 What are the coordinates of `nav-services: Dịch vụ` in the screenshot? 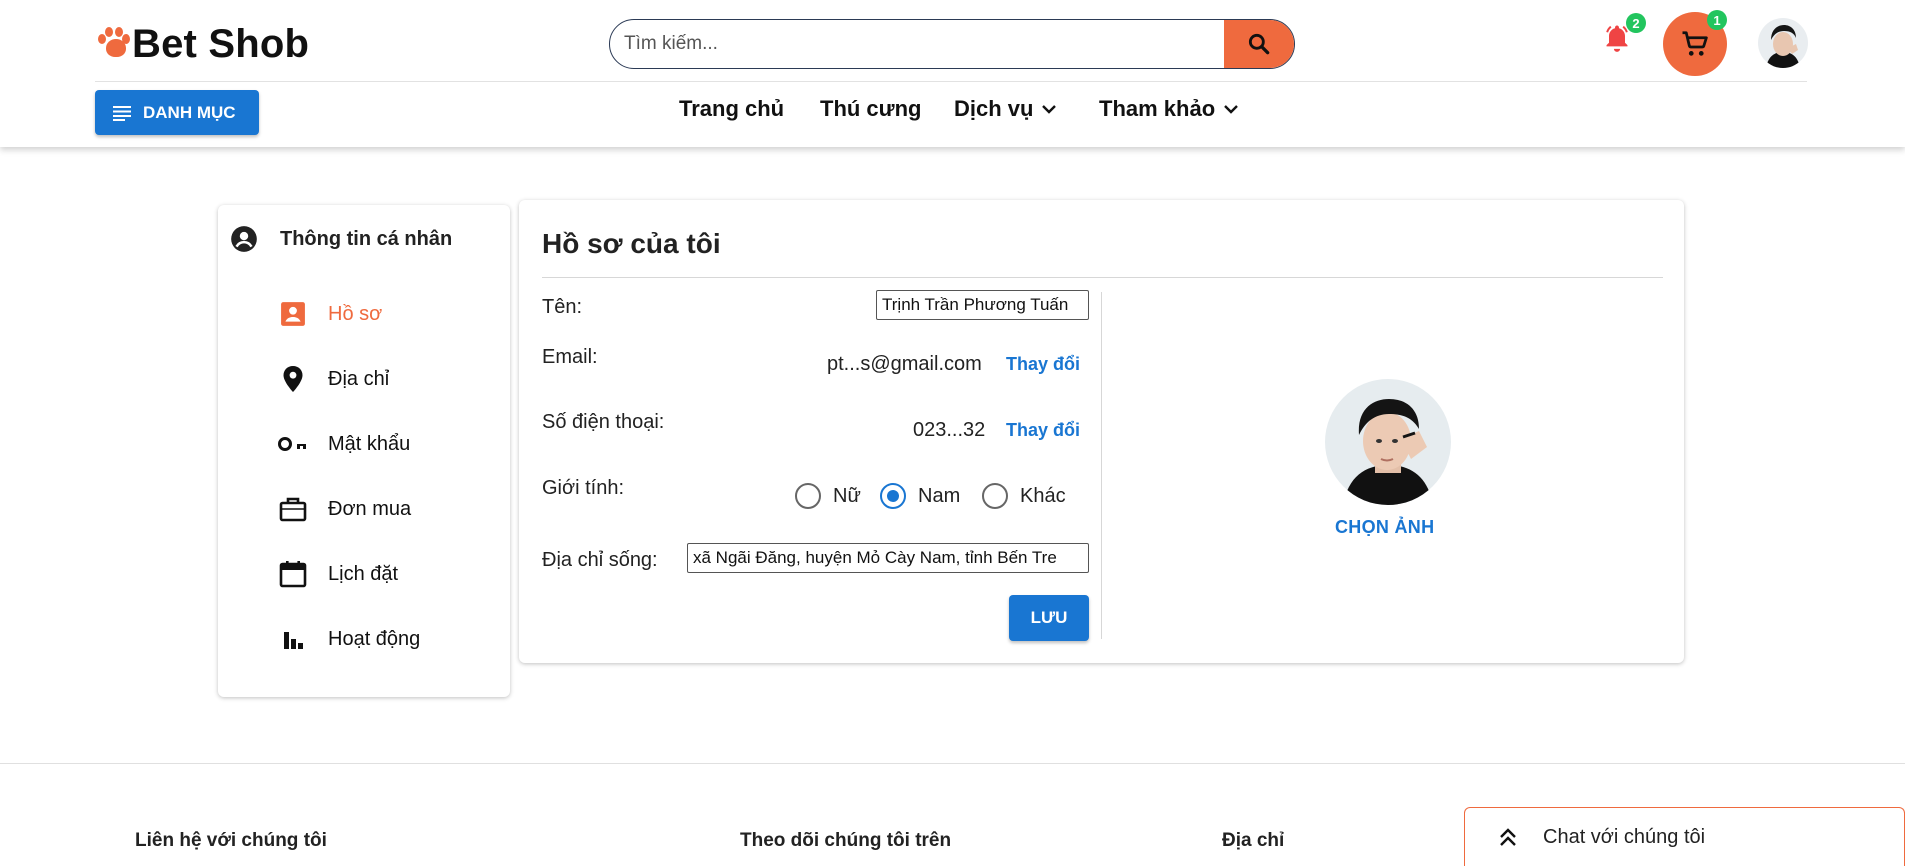 It's located at (1005, 109).